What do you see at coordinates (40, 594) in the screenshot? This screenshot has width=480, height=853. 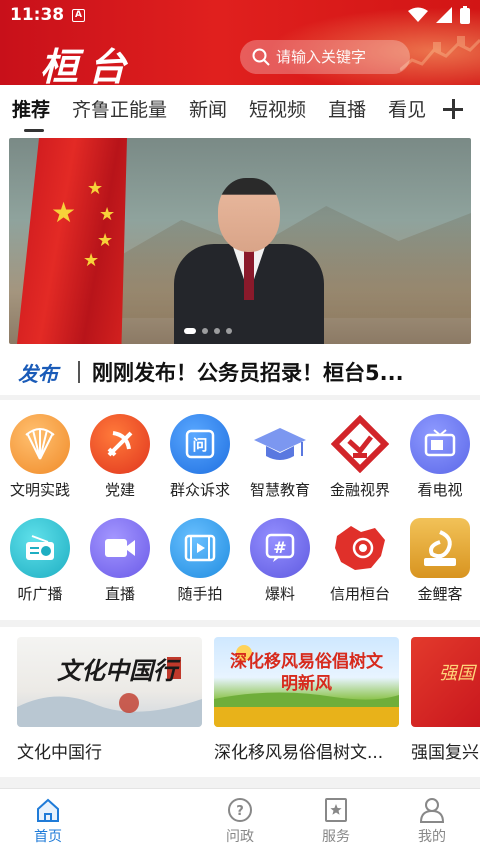 I see `grid-item-label: 听广播` at bounding box center [40, 594].